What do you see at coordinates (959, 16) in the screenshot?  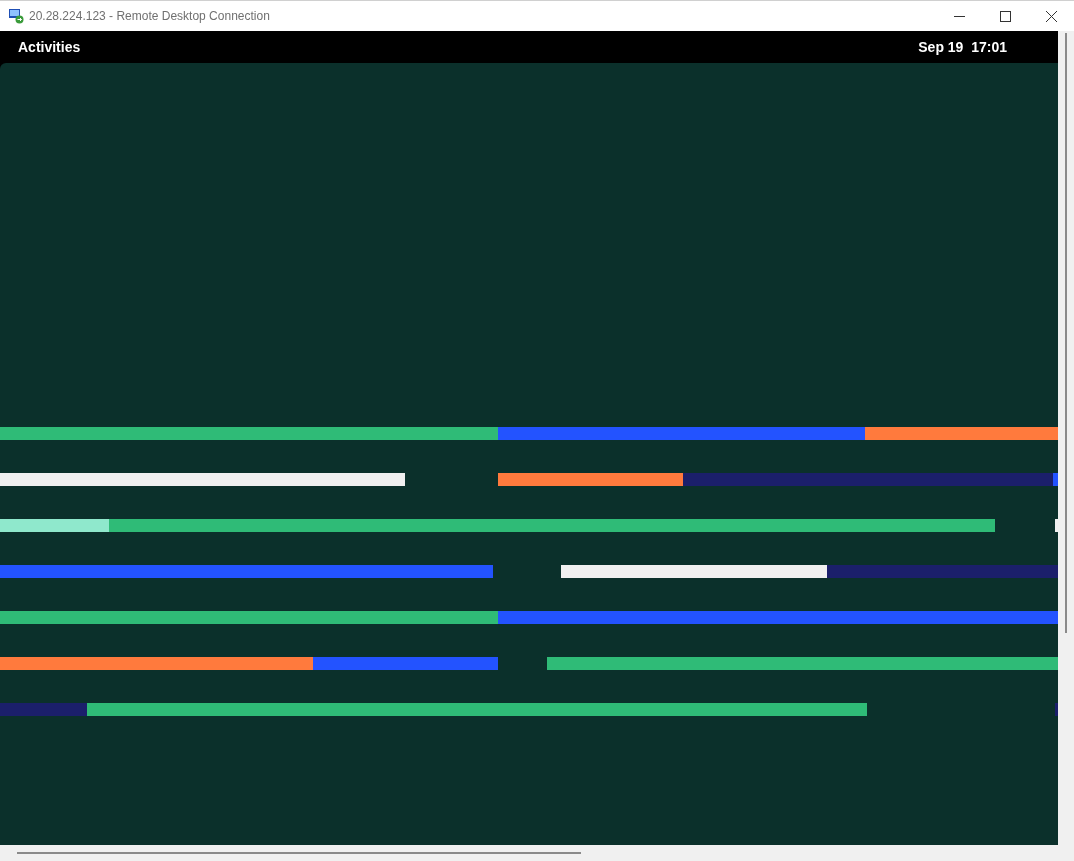 I see `minimize-icon` at bounding box center [959, 16].